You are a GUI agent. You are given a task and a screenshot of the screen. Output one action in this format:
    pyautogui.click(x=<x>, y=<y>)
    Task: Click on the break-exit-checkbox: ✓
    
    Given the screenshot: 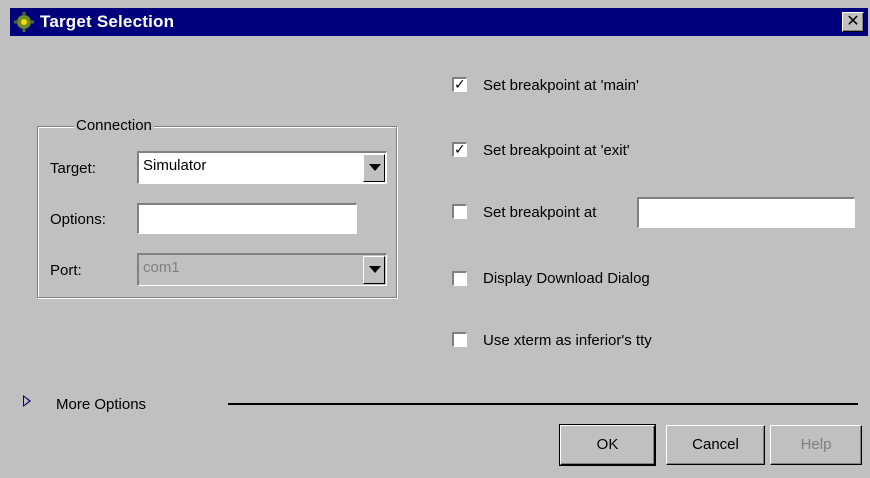 What is the action you would take?
    pyautogui.click(x=459, y=149)
    